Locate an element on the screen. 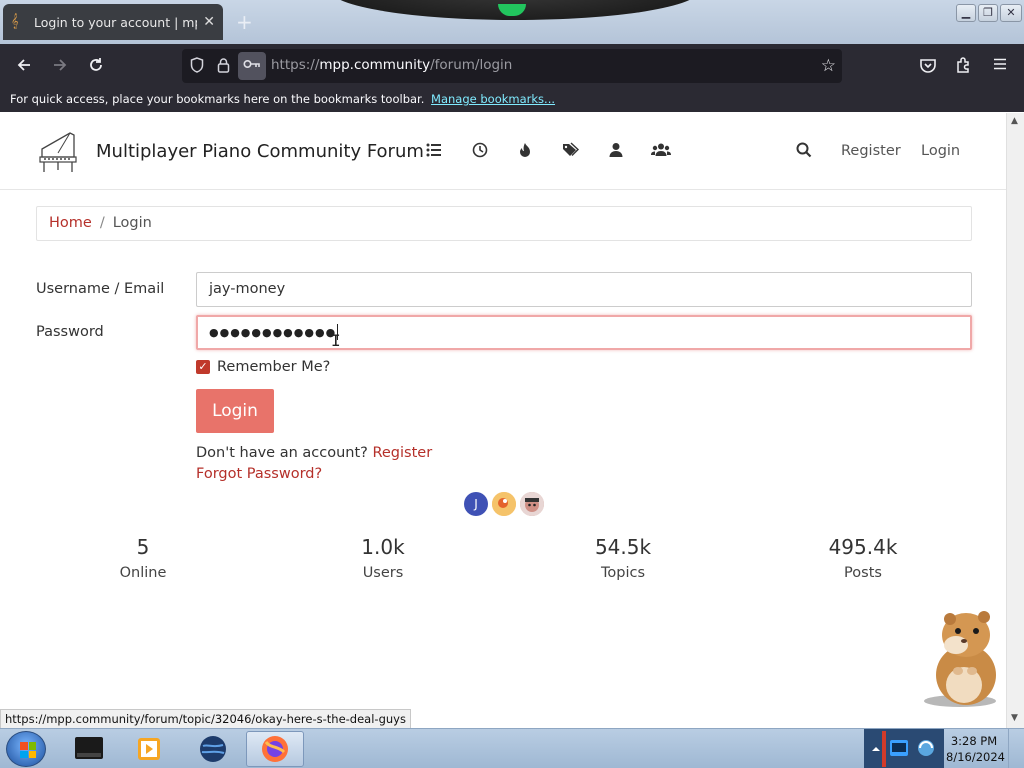 This screenshot has height=768, width=1024. piano-app-icon is located at coordinates (89, 748).